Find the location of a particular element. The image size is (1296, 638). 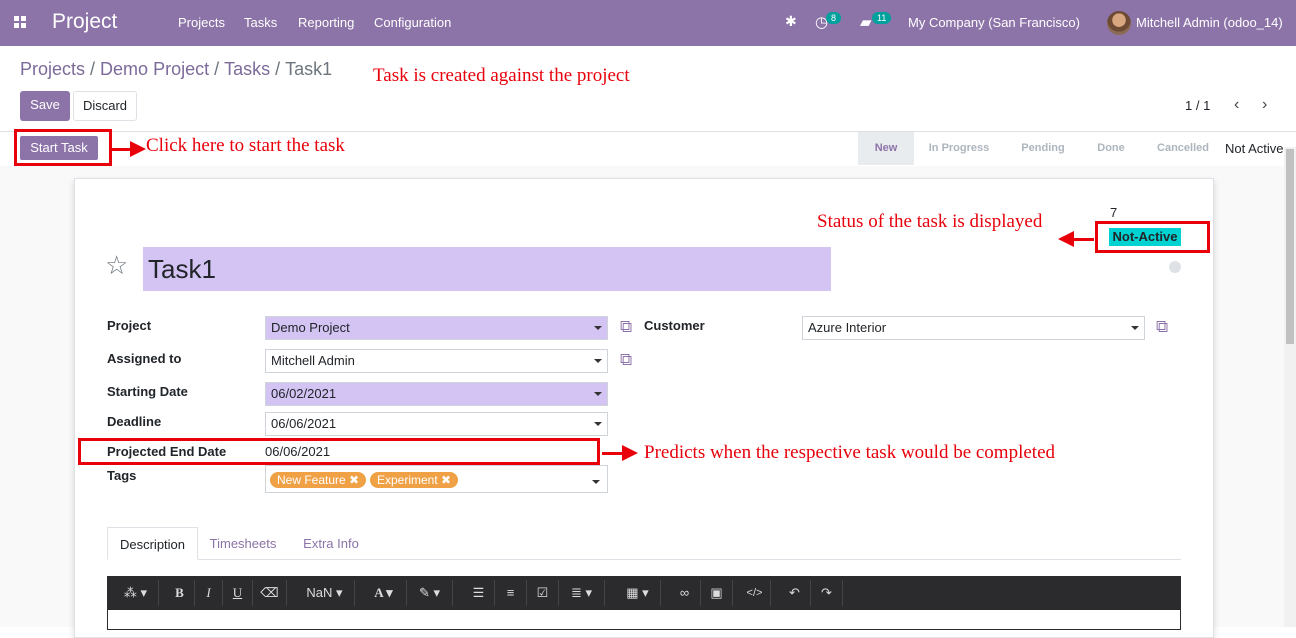

messages-badge: 11 is located at coordinates (882, 18).